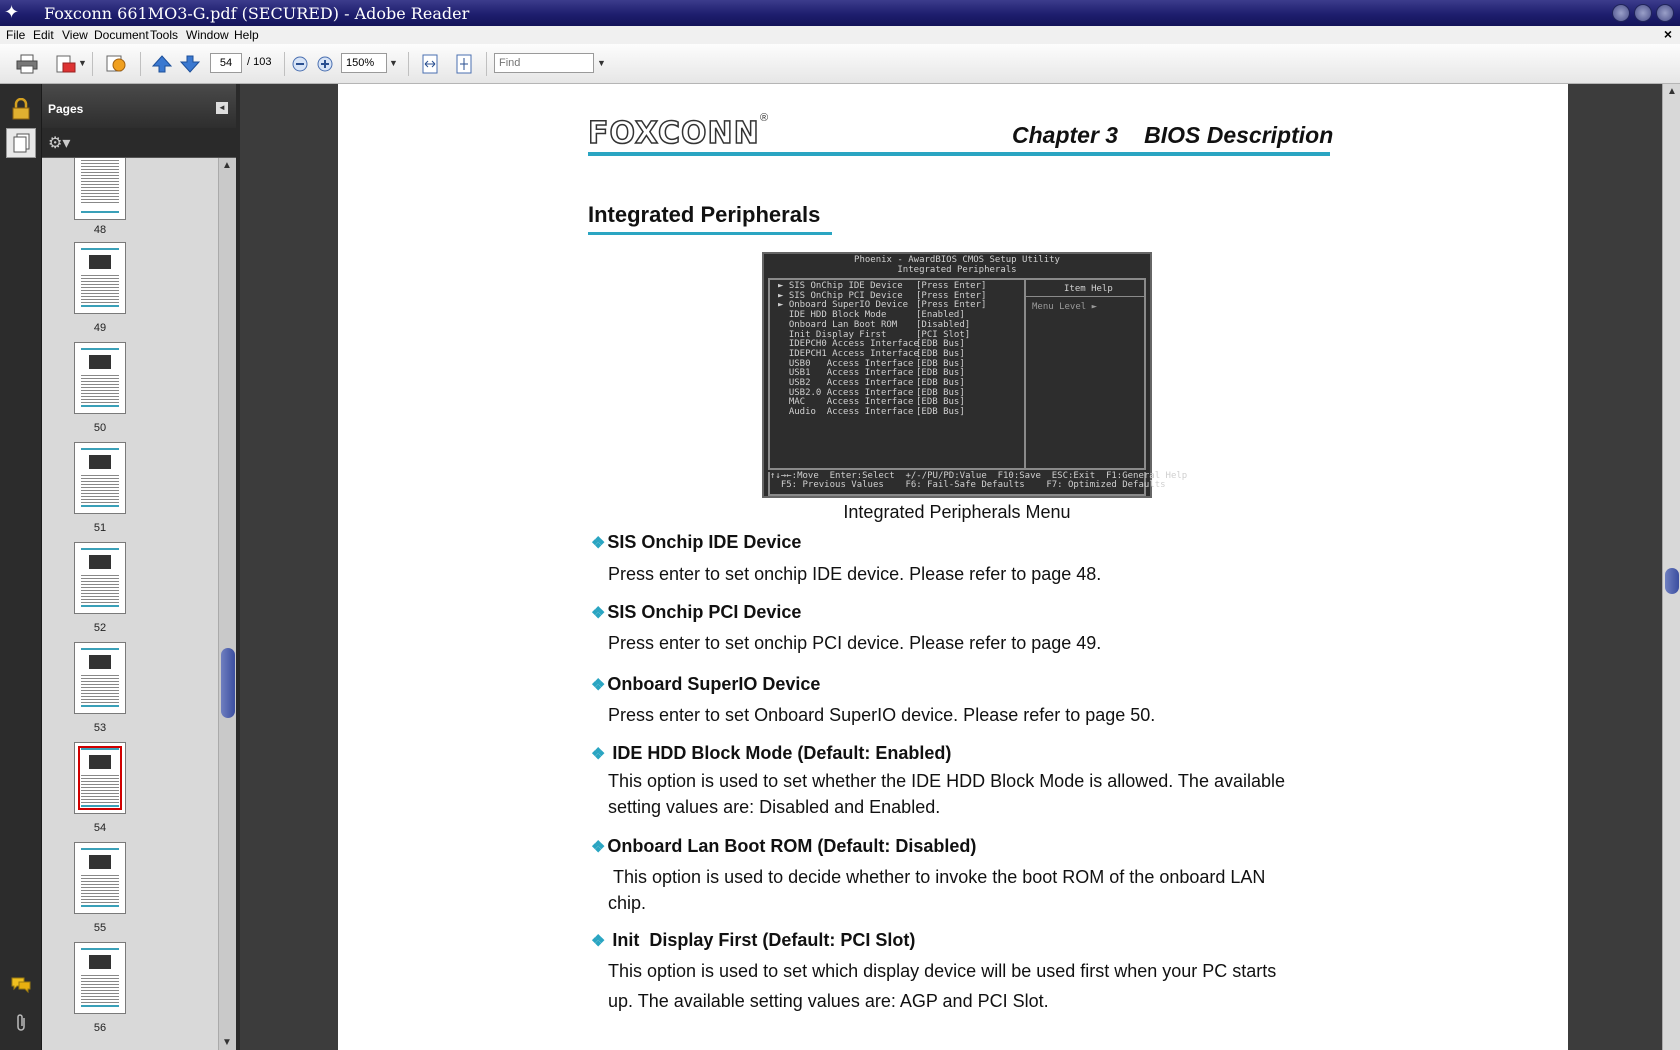 The image size is (1680, 1050). I want to click on thumbnail-number: 53, so click(100, 728).